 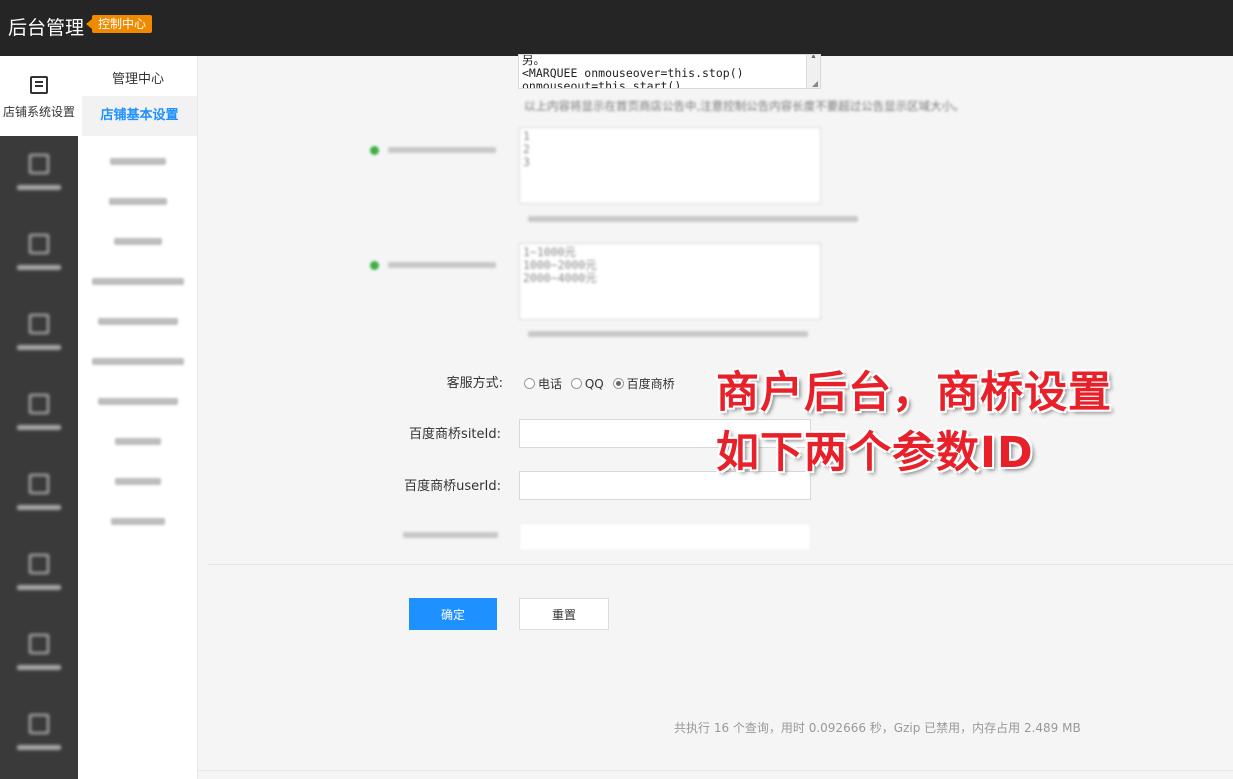 What do you see at coordinates (39, 85) in the screenshot?
I see `settings-doc-icon` at bounding box center [39, 85].